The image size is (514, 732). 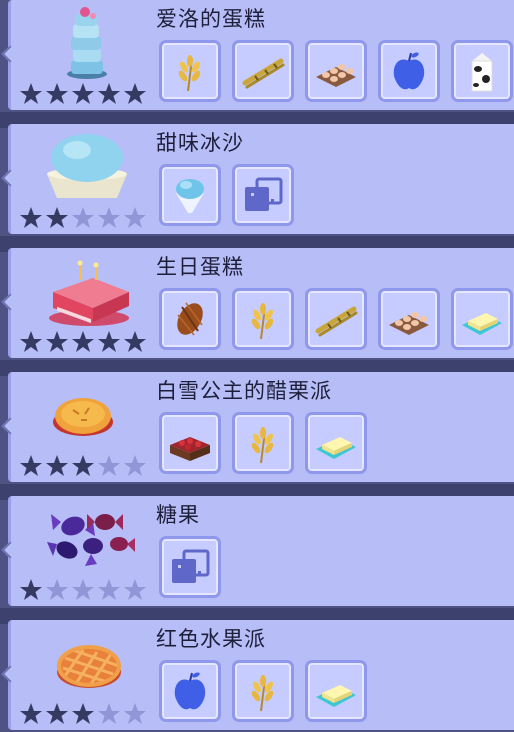 I want to click on ice-icon, so click(x=190, y=196).